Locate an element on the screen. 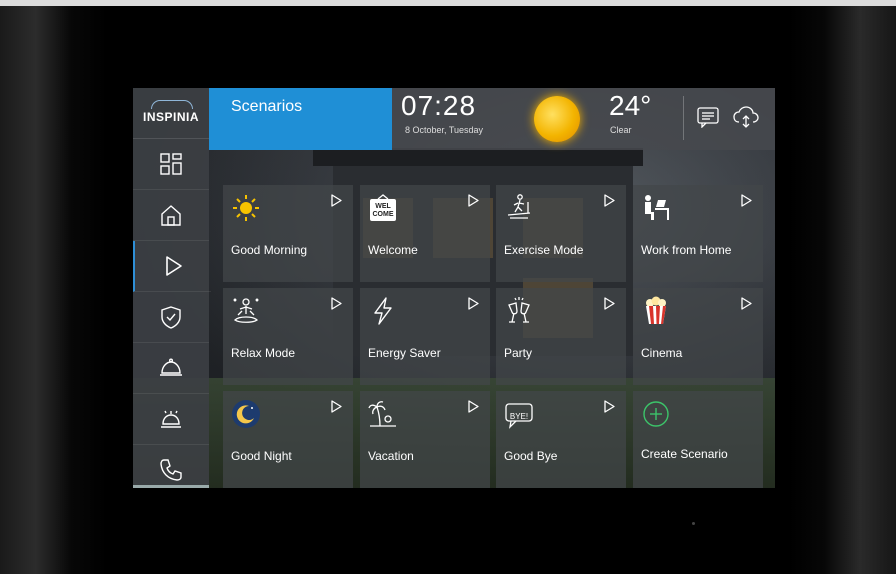 The height and width of the screenshot is (574, 896). weather-condition: Clear is located at coordinates (621, 130).